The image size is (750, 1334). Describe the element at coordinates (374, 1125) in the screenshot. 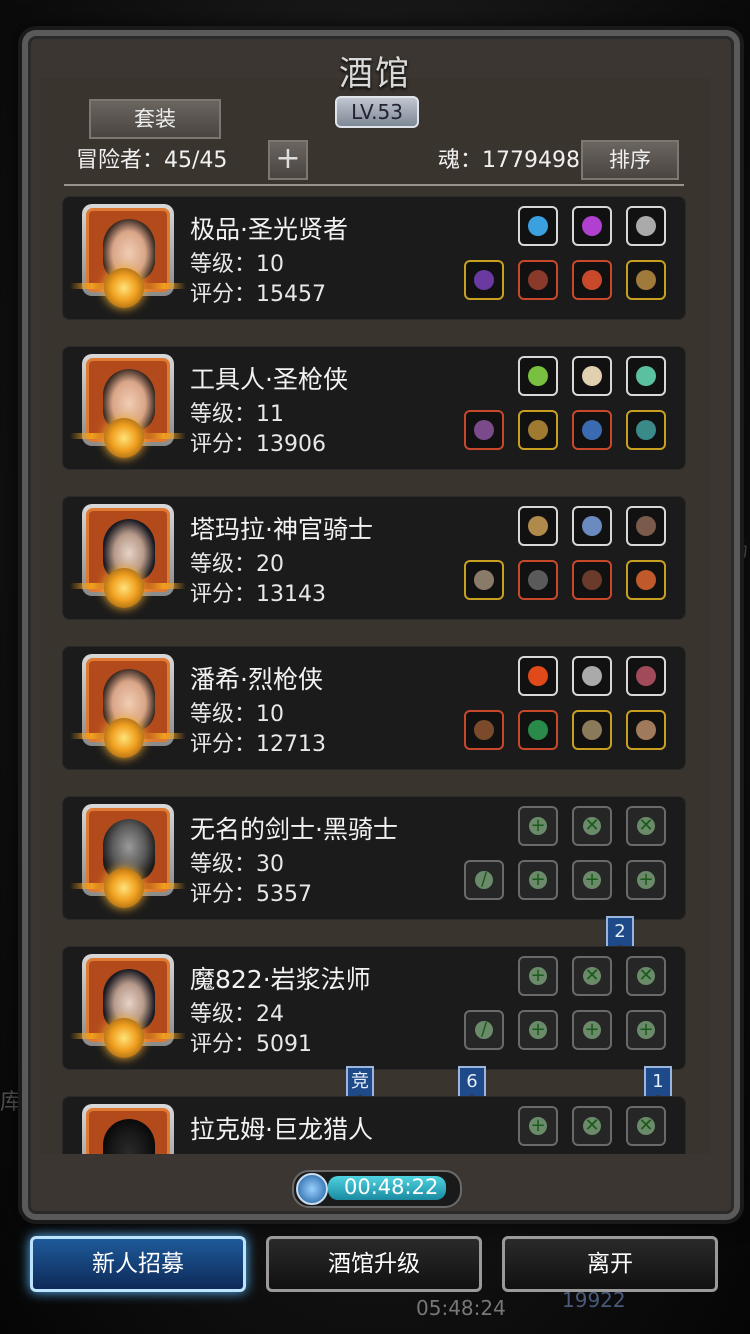

I see `hero-card: 拉克姆·巨龙猎人 + ✕ ✕` at that location.